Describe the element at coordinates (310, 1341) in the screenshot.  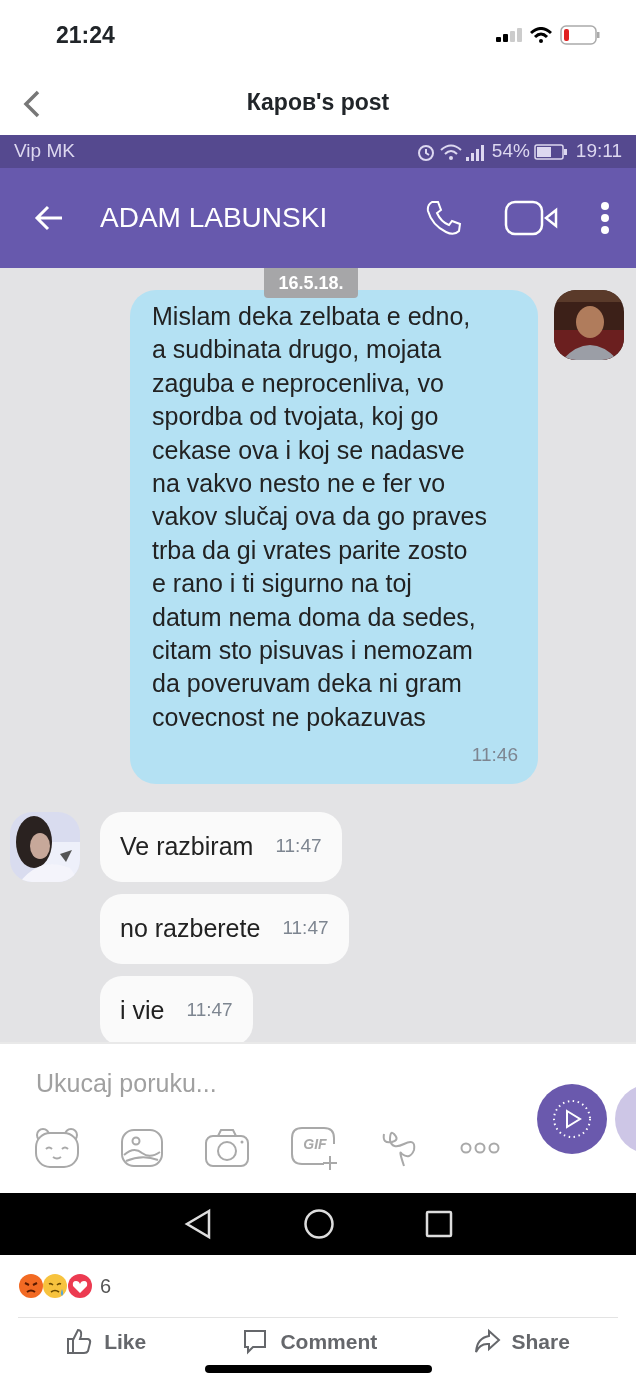
I see `comment-button: Comment` at that location.